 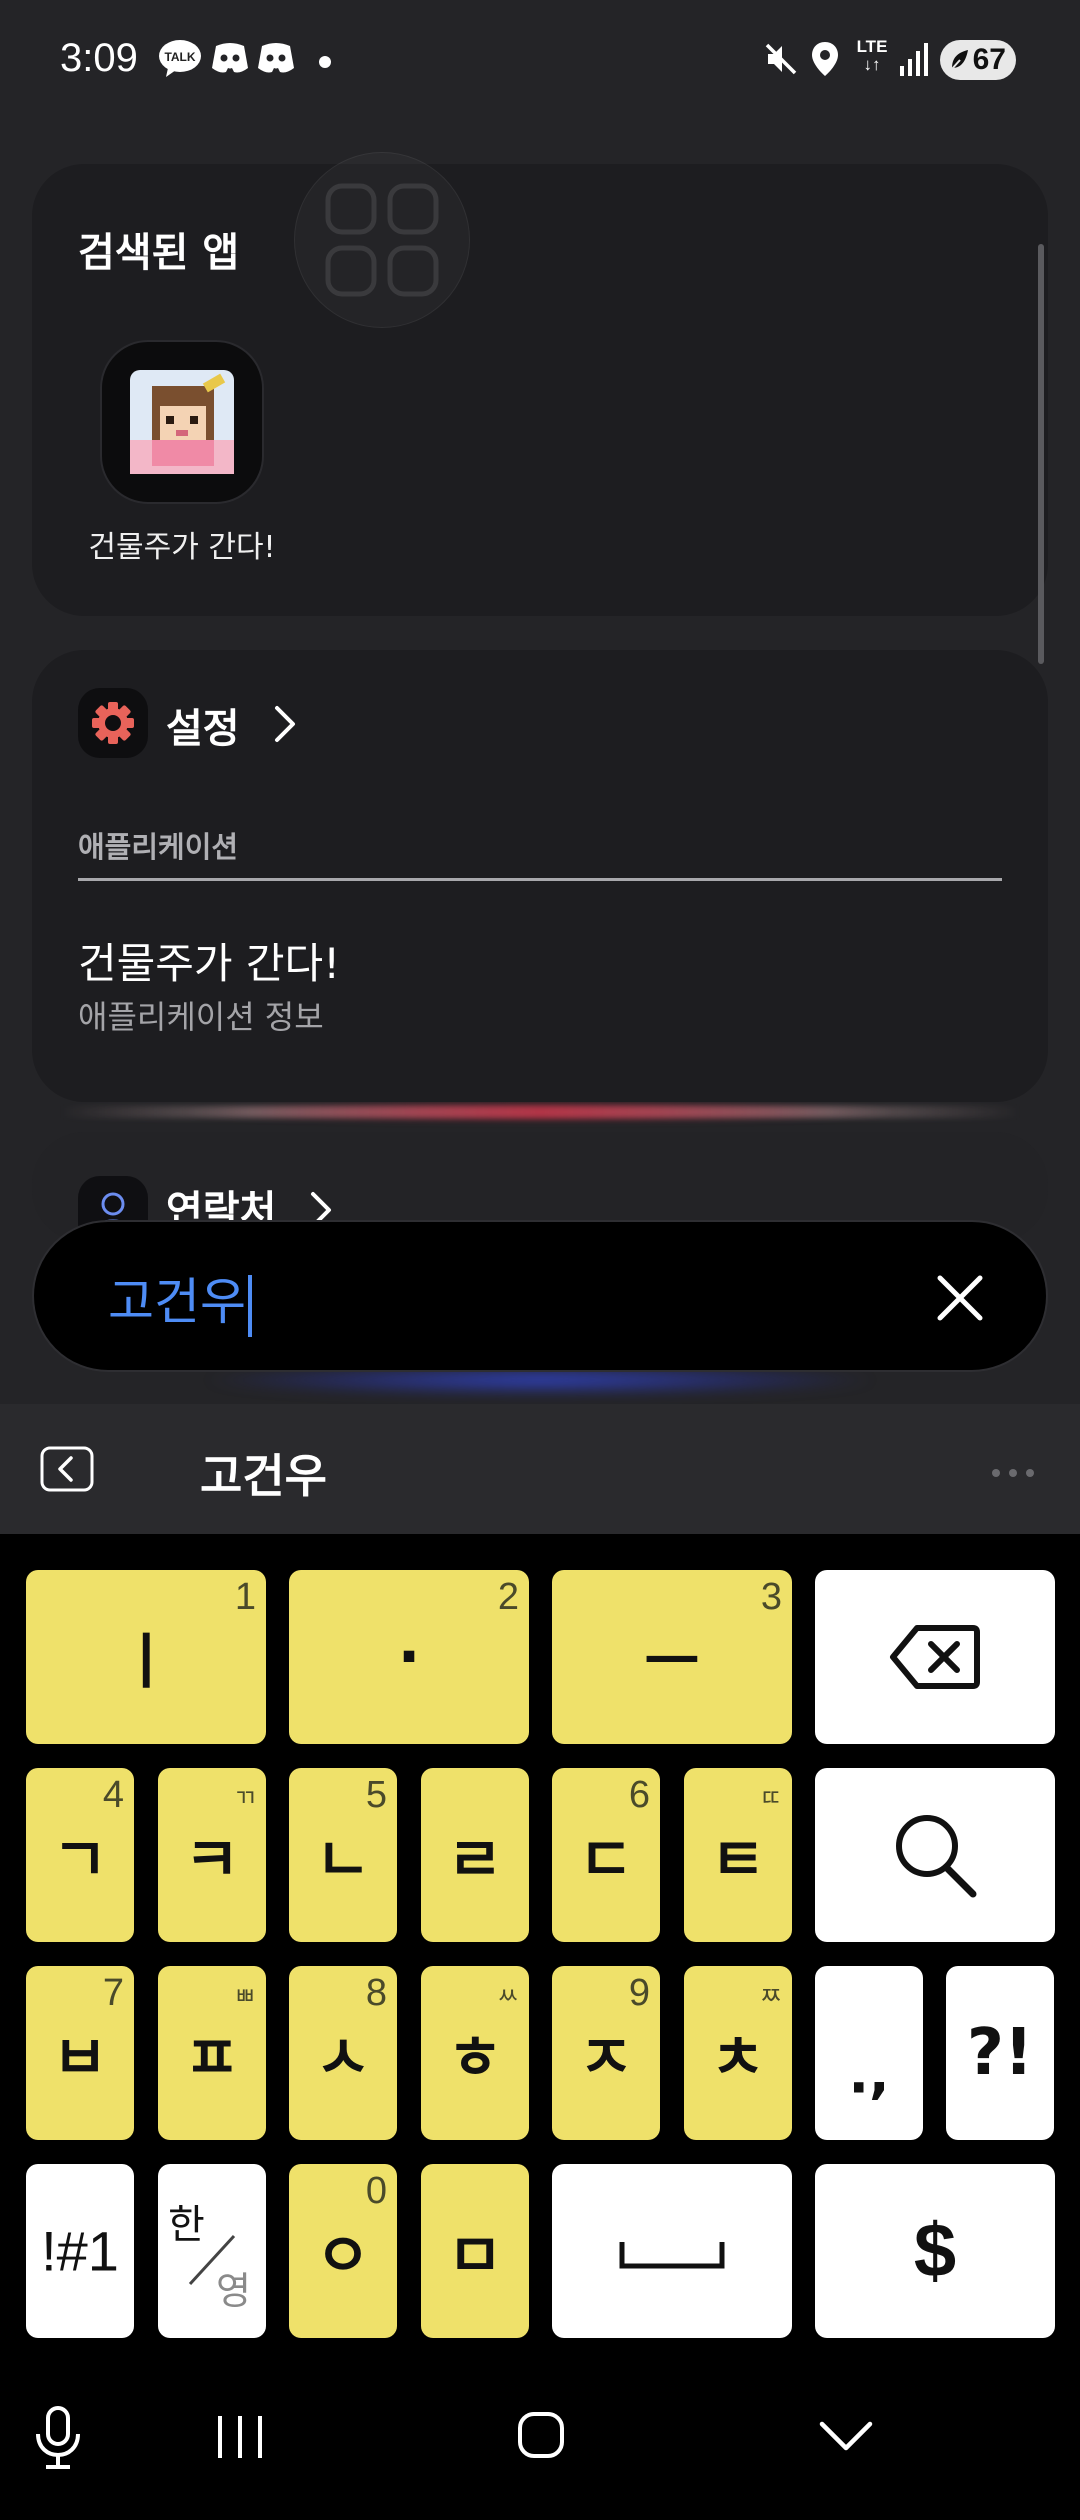 I want to click on key-m: ㅁ, so click(x=475, y=2251).